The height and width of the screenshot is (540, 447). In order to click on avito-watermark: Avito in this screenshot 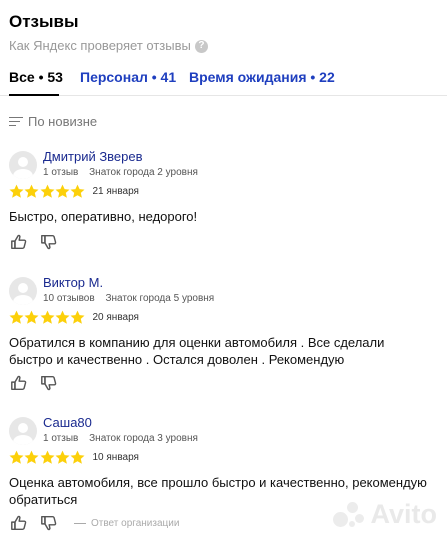, I will do `click(385, 514)`.